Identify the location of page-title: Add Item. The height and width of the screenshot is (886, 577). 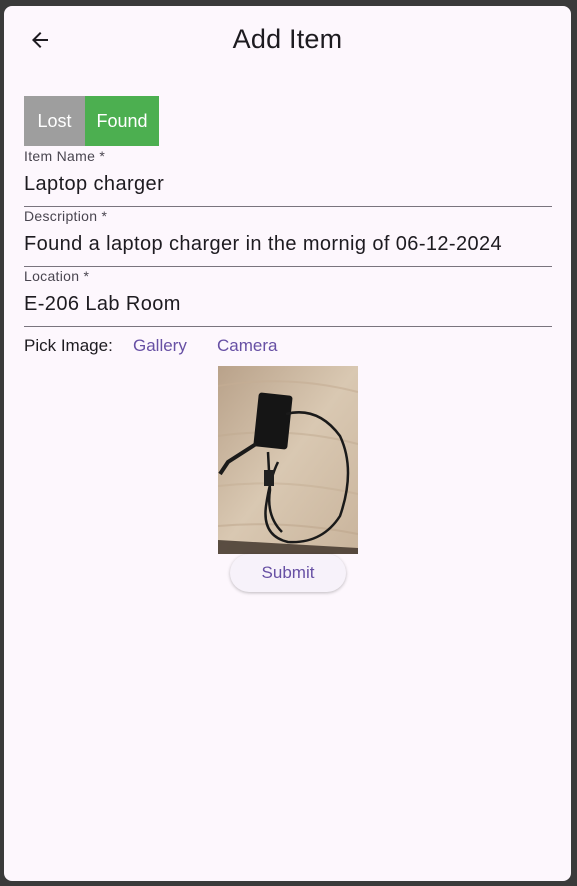
(287, 39).